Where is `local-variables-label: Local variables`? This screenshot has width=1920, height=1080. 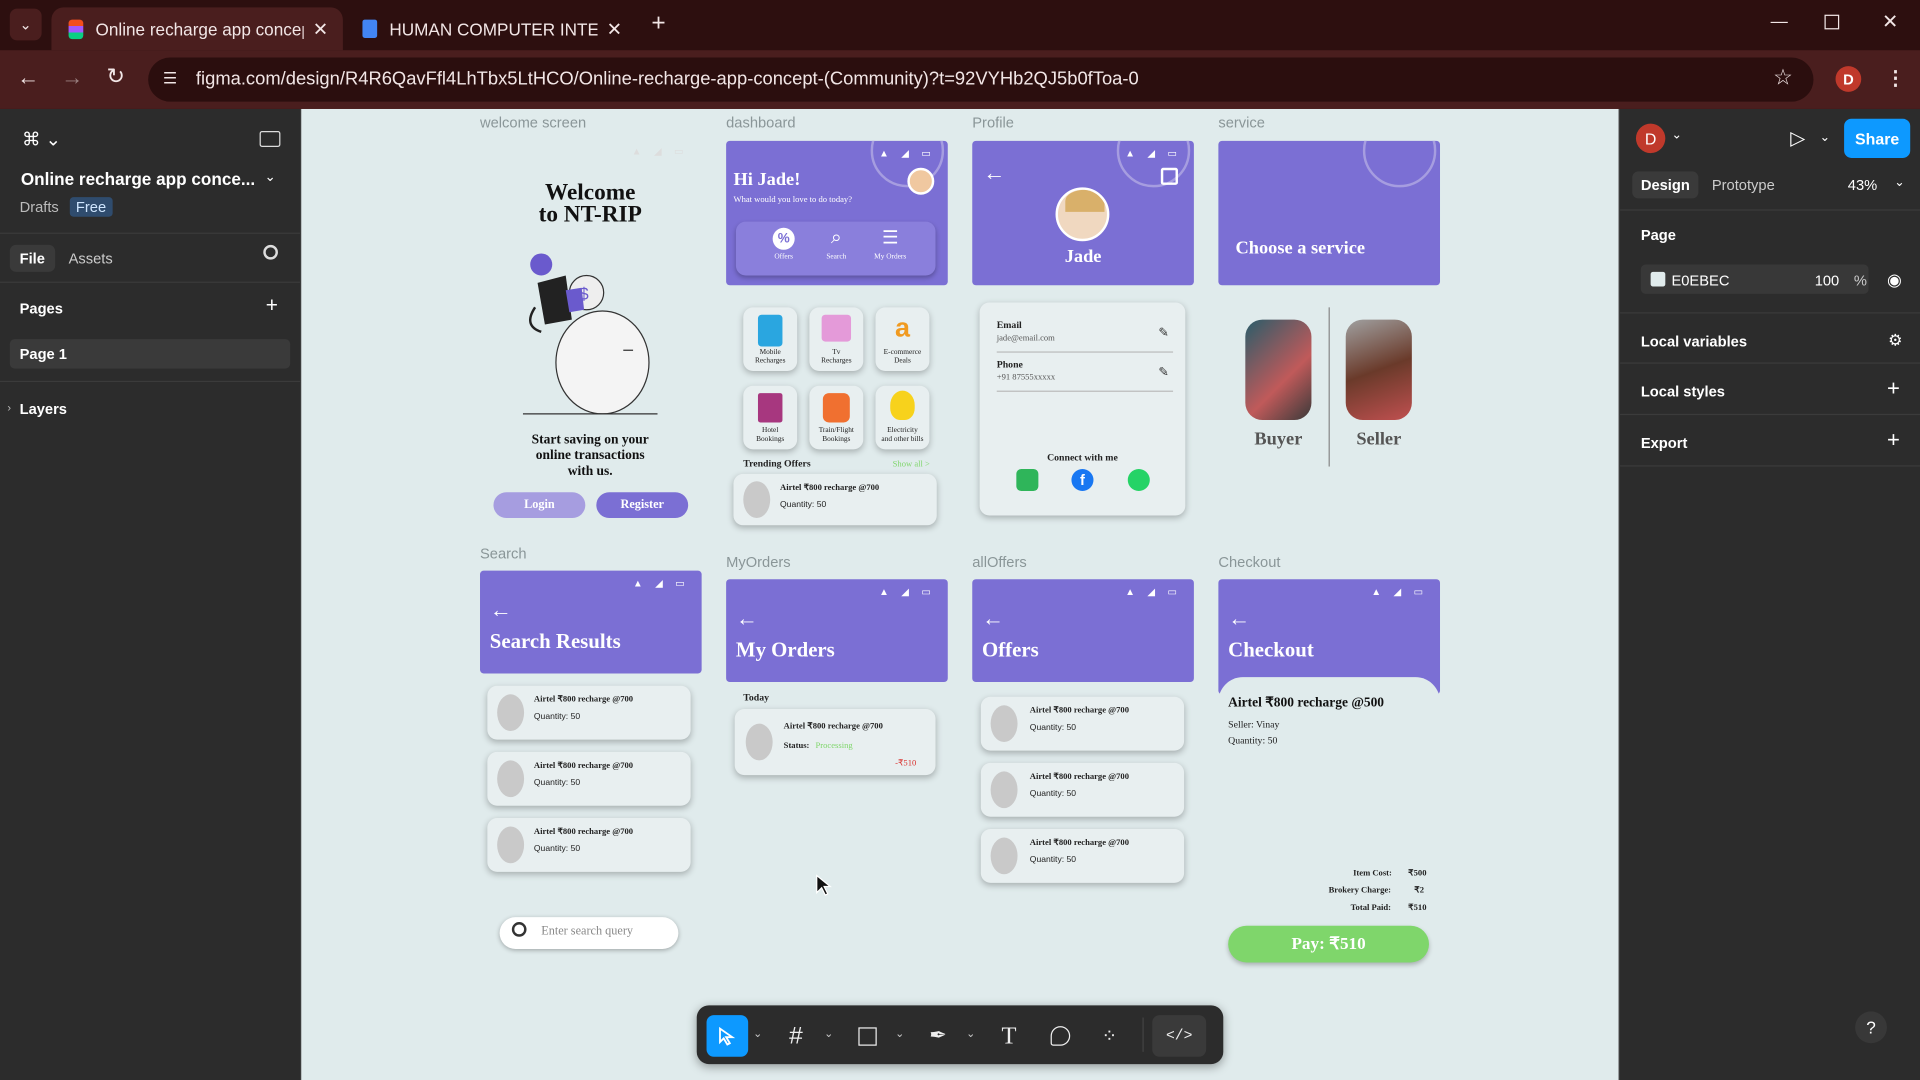 local-variables-label: Local variables is located at coordinates (1694, 341).